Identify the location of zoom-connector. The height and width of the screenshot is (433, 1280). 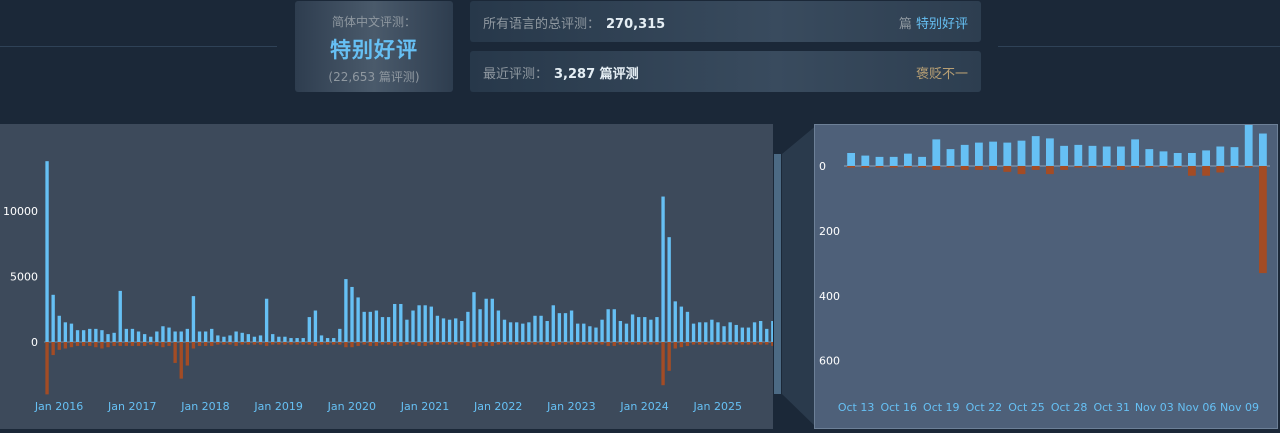
(795, 276).